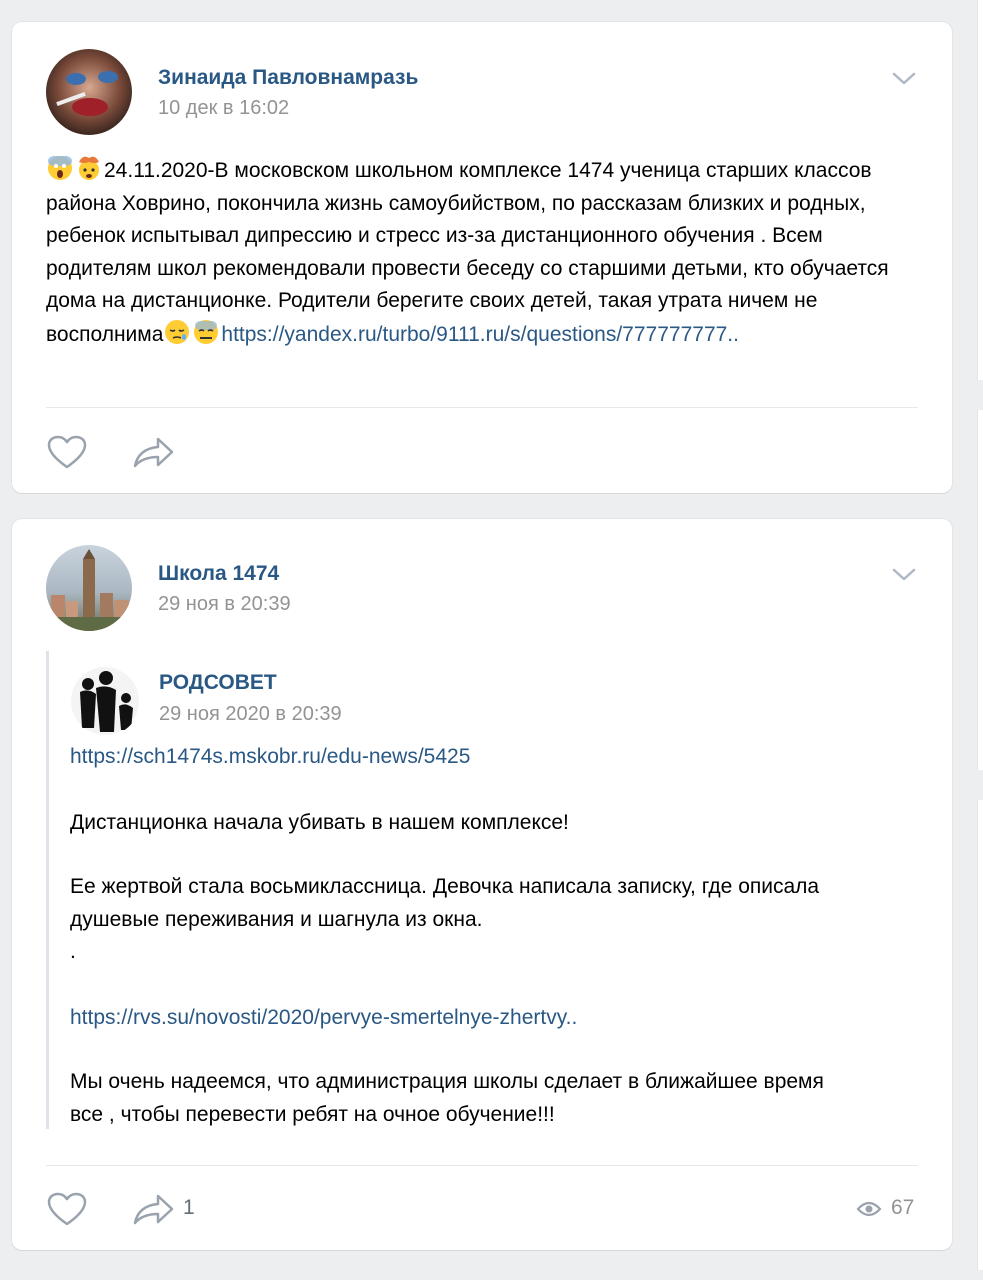 This screenshot has height=1280, width=983. What do you see at coordinates (869, 1209) in the screenshot?
I see `views-eye-icon` at bounding box center [869, 1209].